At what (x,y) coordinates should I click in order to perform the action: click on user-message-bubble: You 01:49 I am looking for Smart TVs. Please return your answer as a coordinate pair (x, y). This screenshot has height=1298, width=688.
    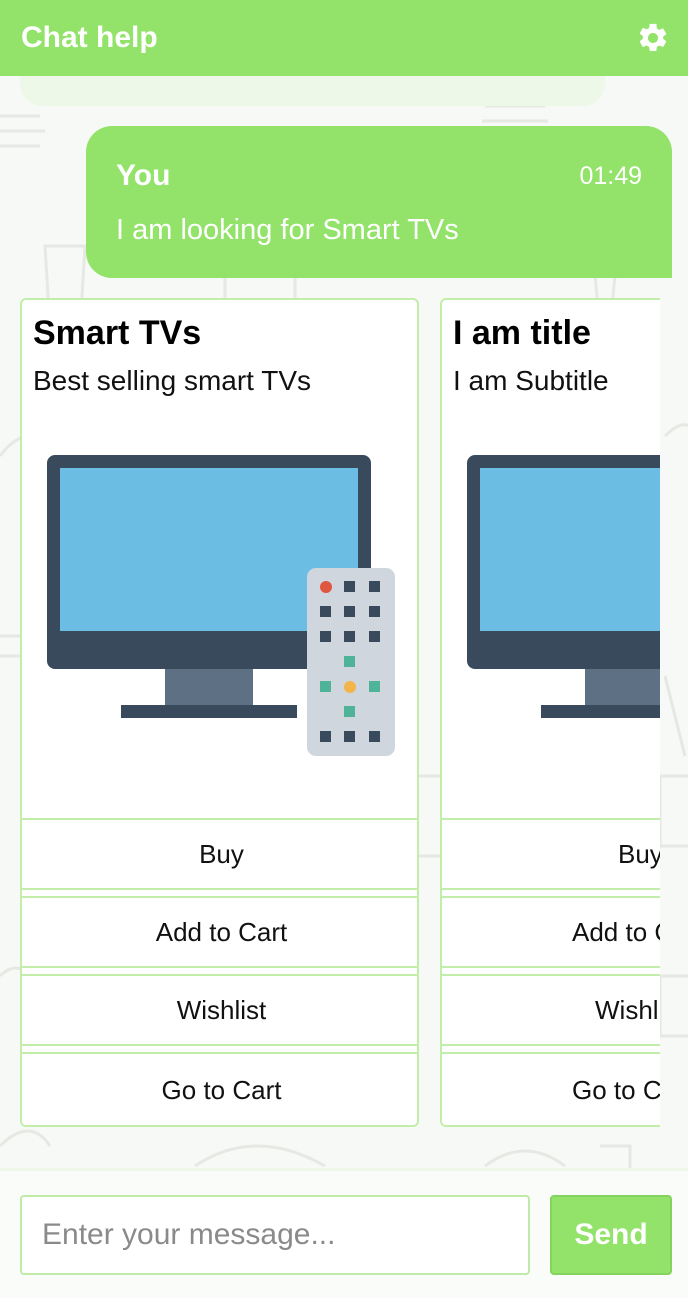
    Looking at the image, I should click on (379, 202).